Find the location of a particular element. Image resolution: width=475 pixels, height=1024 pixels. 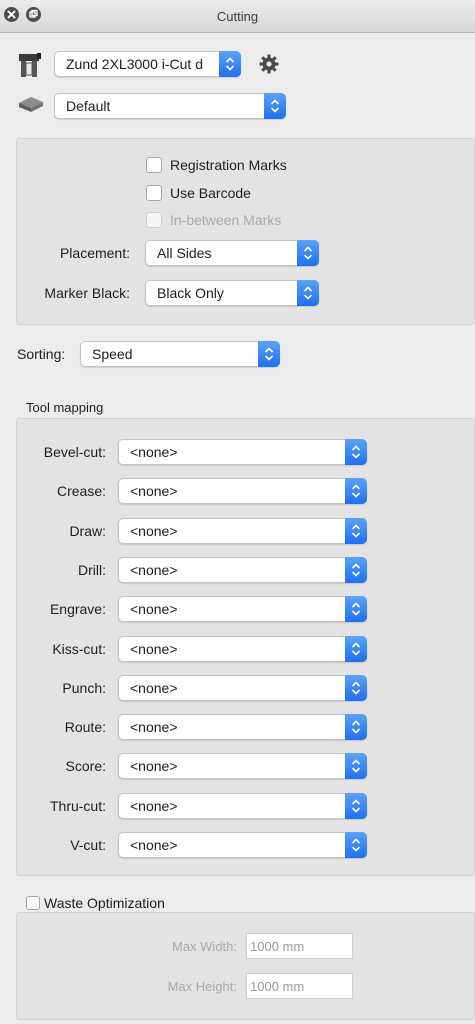

tool-label: Kiss-cut: is located at coordinates (79, 649).